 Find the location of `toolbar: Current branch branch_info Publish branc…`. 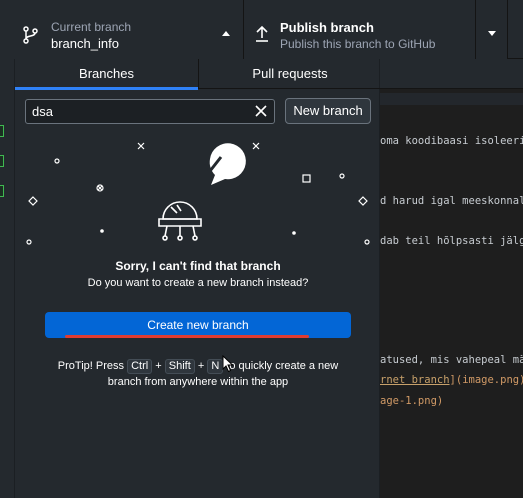

toolbar: Current branch branch_info Publish branc… is located at coordinates (261, 29).